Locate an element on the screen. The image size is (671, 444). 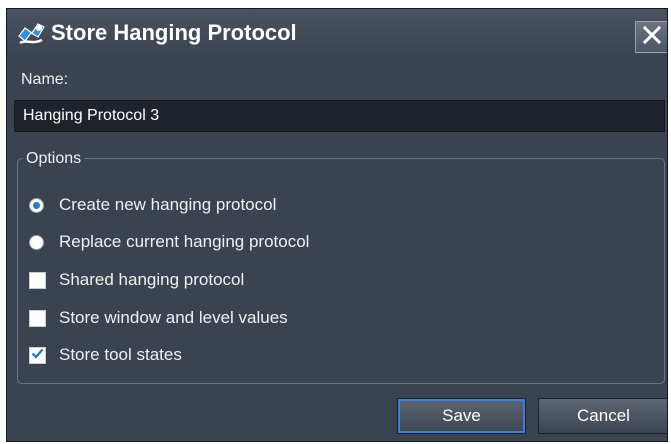
checkmark-icon is located at coordinates (37, 355).